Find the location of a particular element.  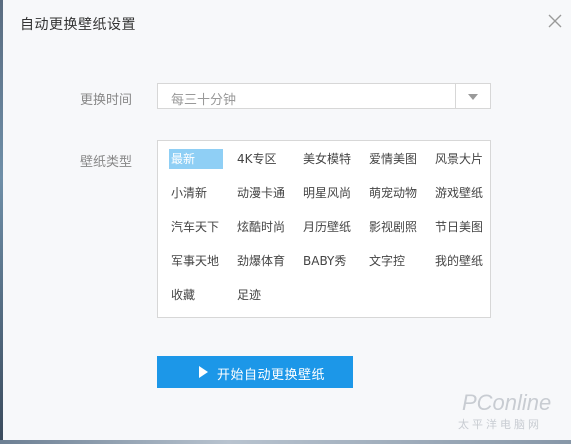

start-auto-change-button: 开始自动更换壁纸 is located at coordinates (255, 372).